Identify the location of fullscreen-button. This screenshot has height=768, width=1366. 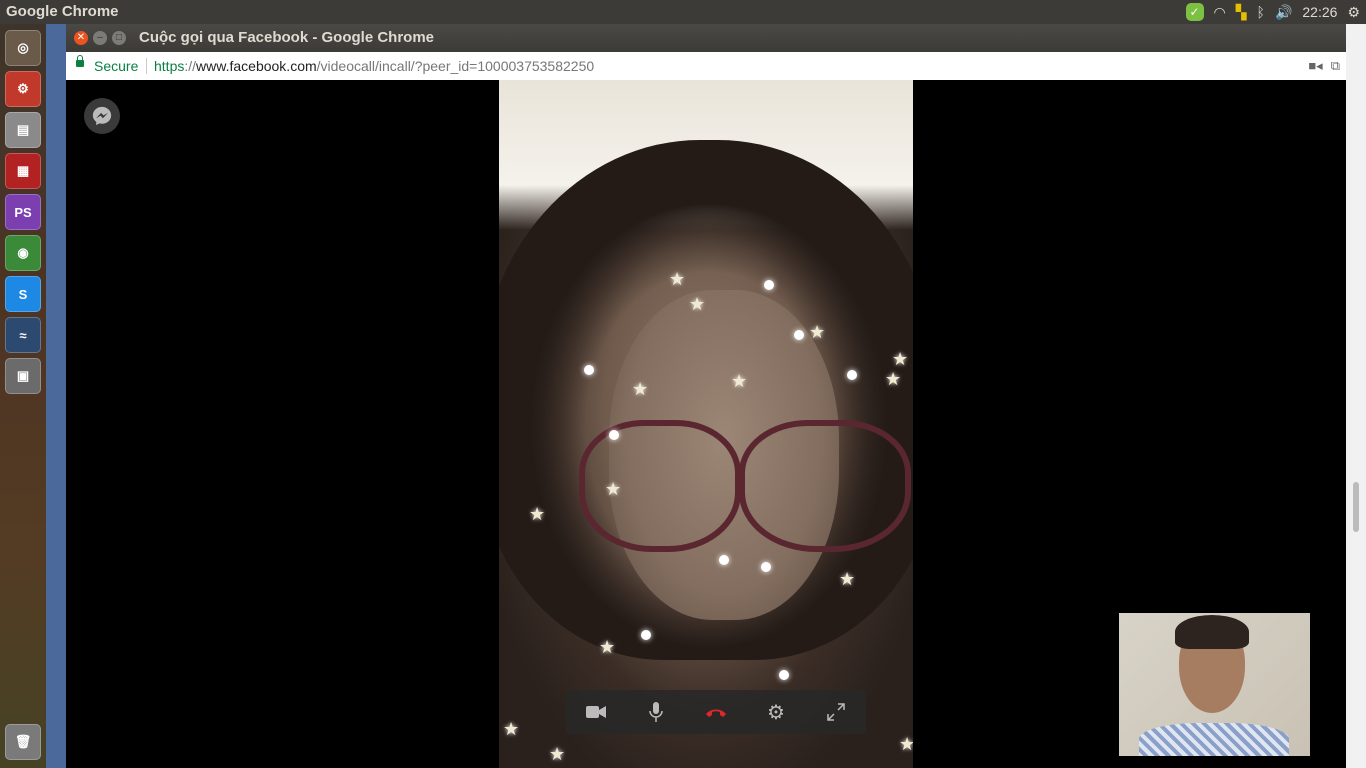
(836, 712).